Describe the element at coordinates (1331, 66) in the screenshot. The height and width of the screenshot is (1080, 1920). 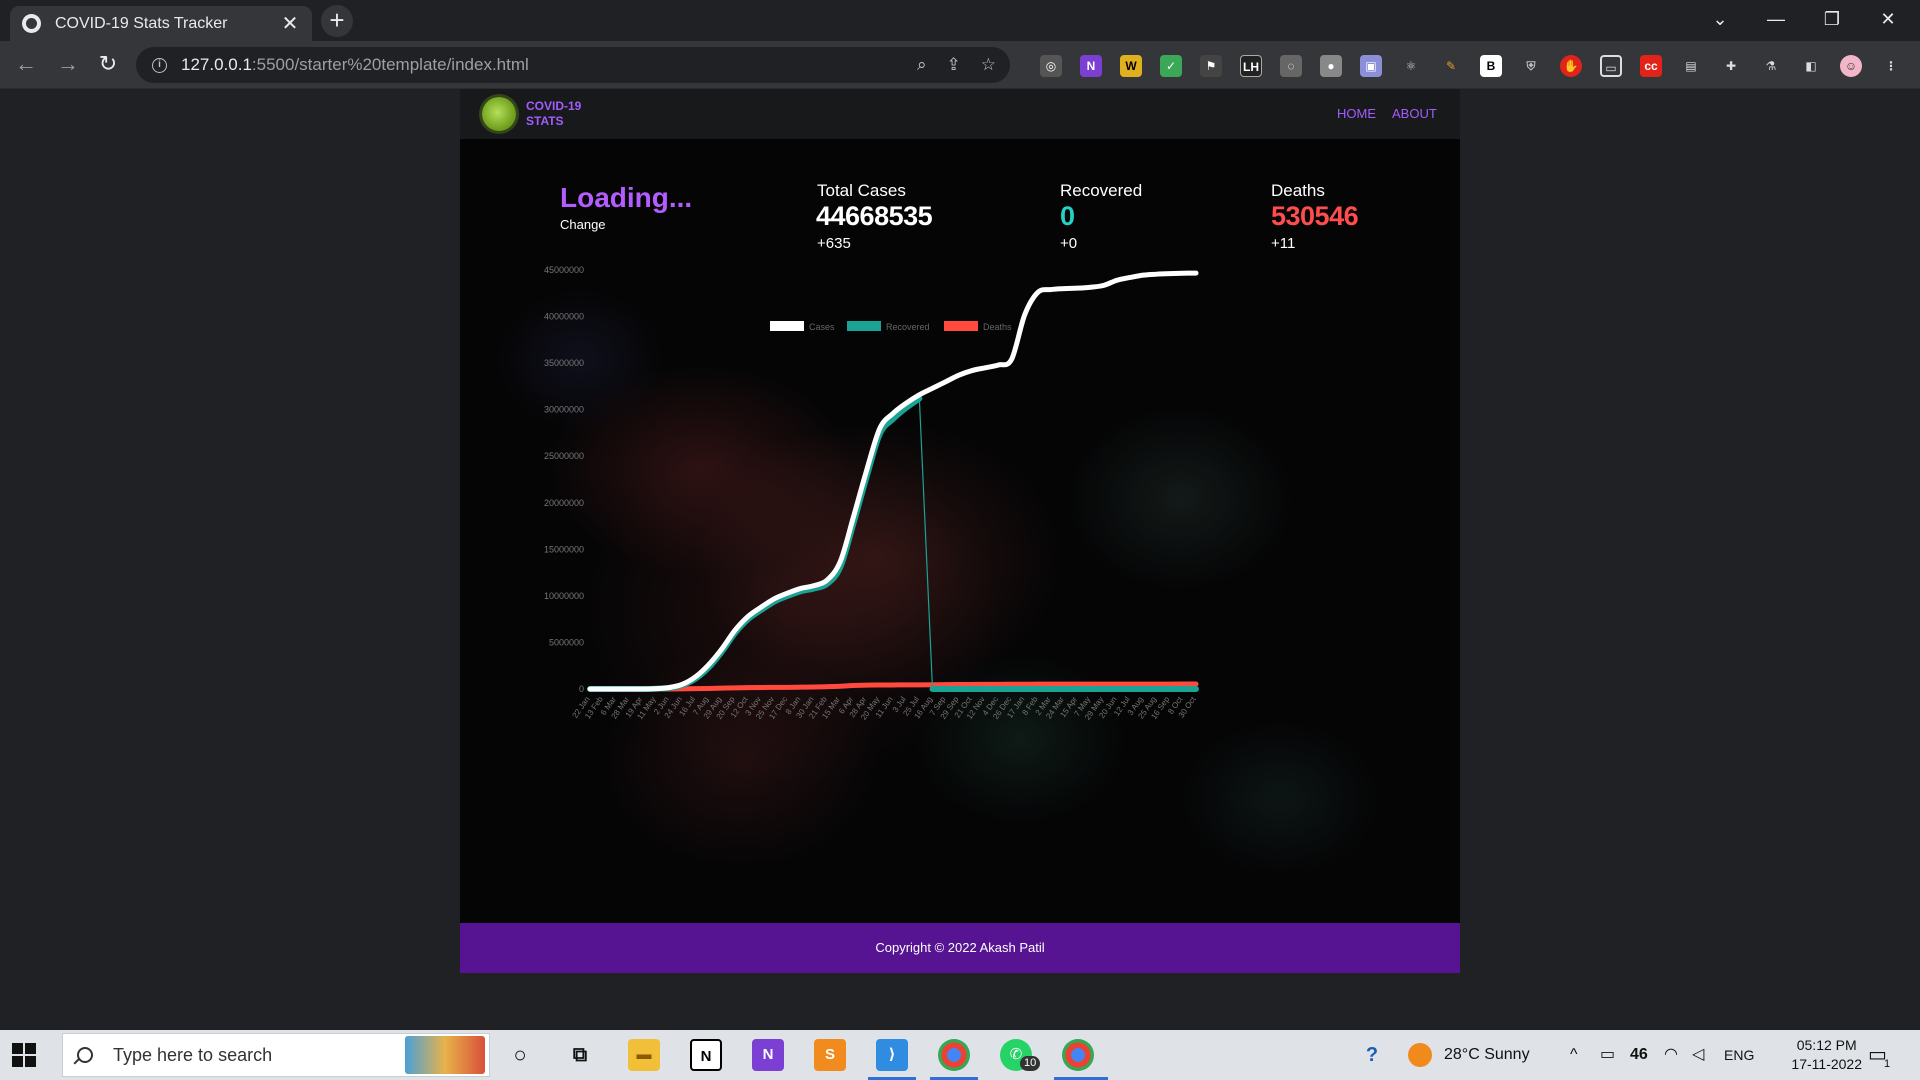
I see `extension-cookie-icon: ●` at that location.